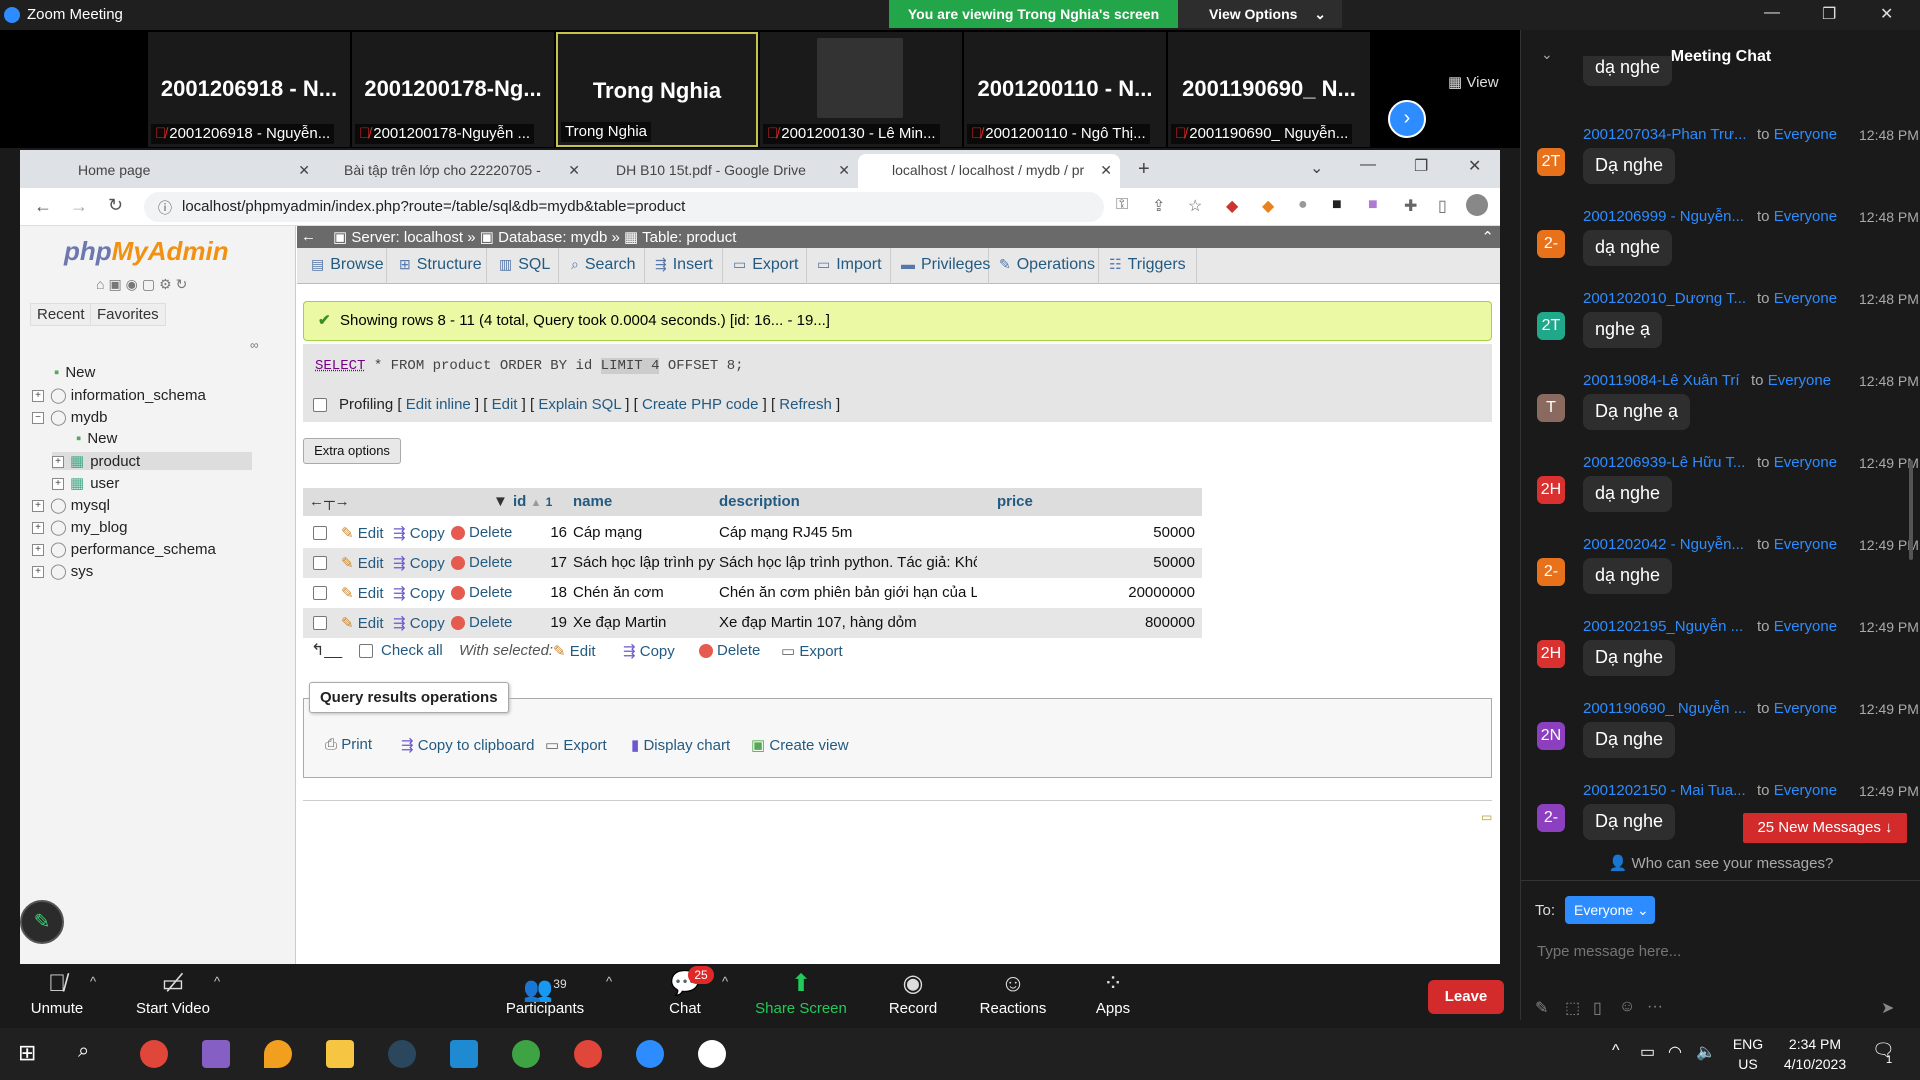 Image resolution: width=1920 pixels, height=1080 pixels. I want to click on cell-price: 50000, so click(1085, 532).